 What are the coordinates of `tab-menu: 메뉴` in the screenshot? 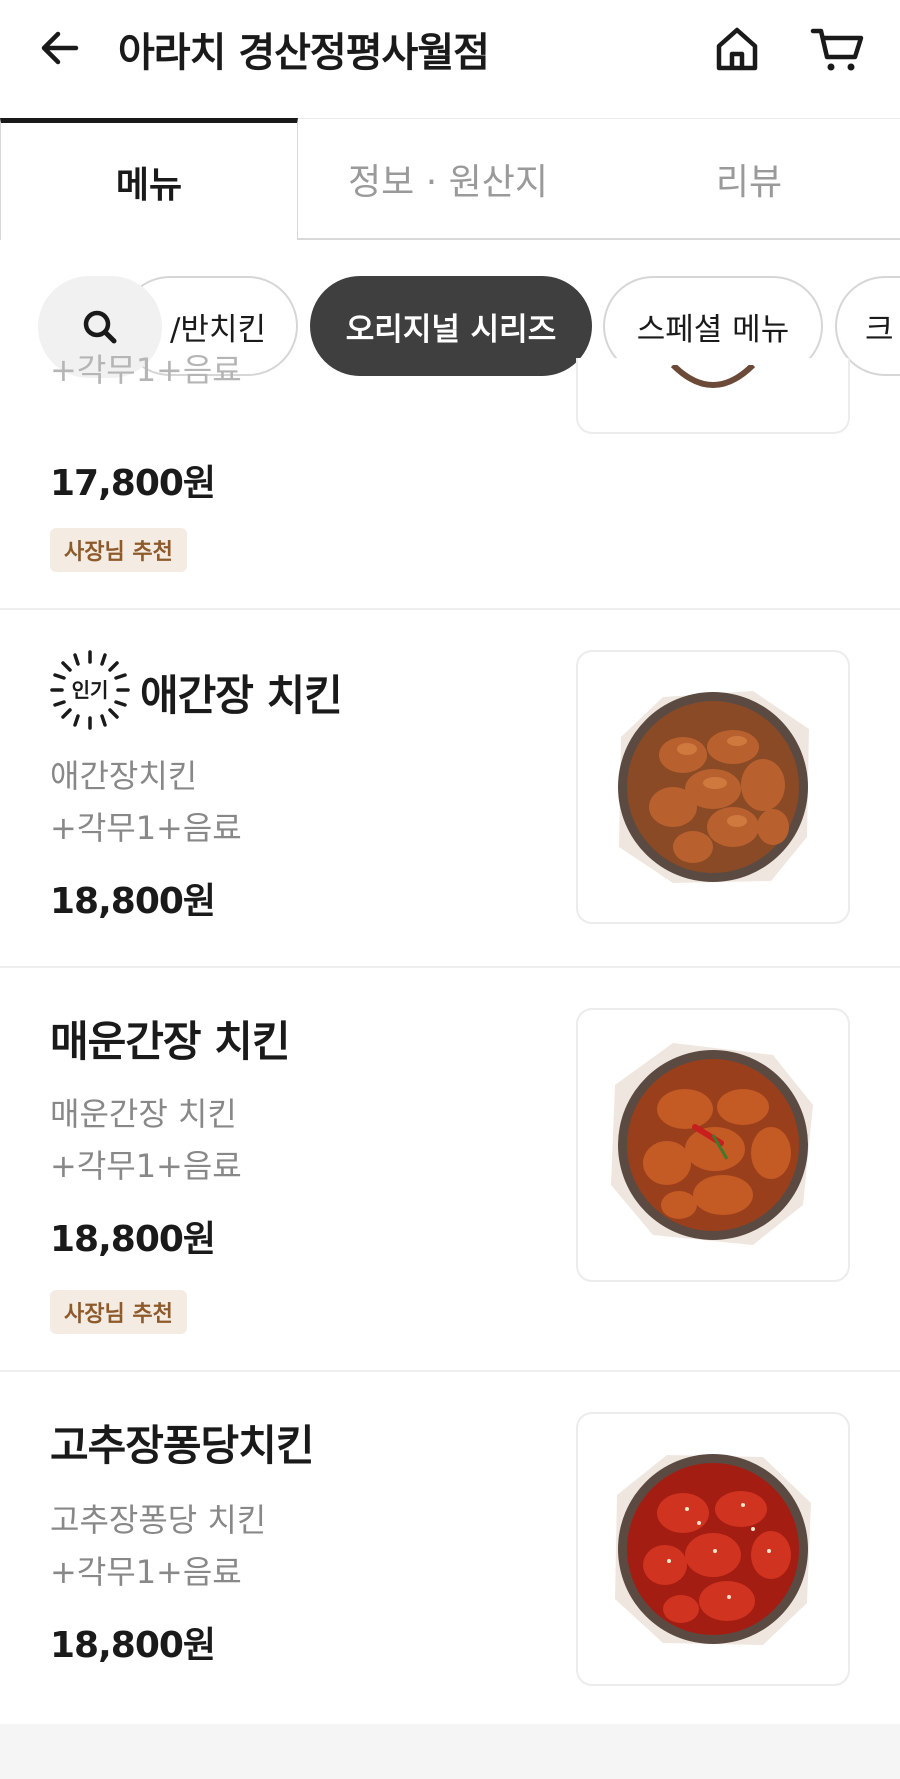 It's located at (149, 179).